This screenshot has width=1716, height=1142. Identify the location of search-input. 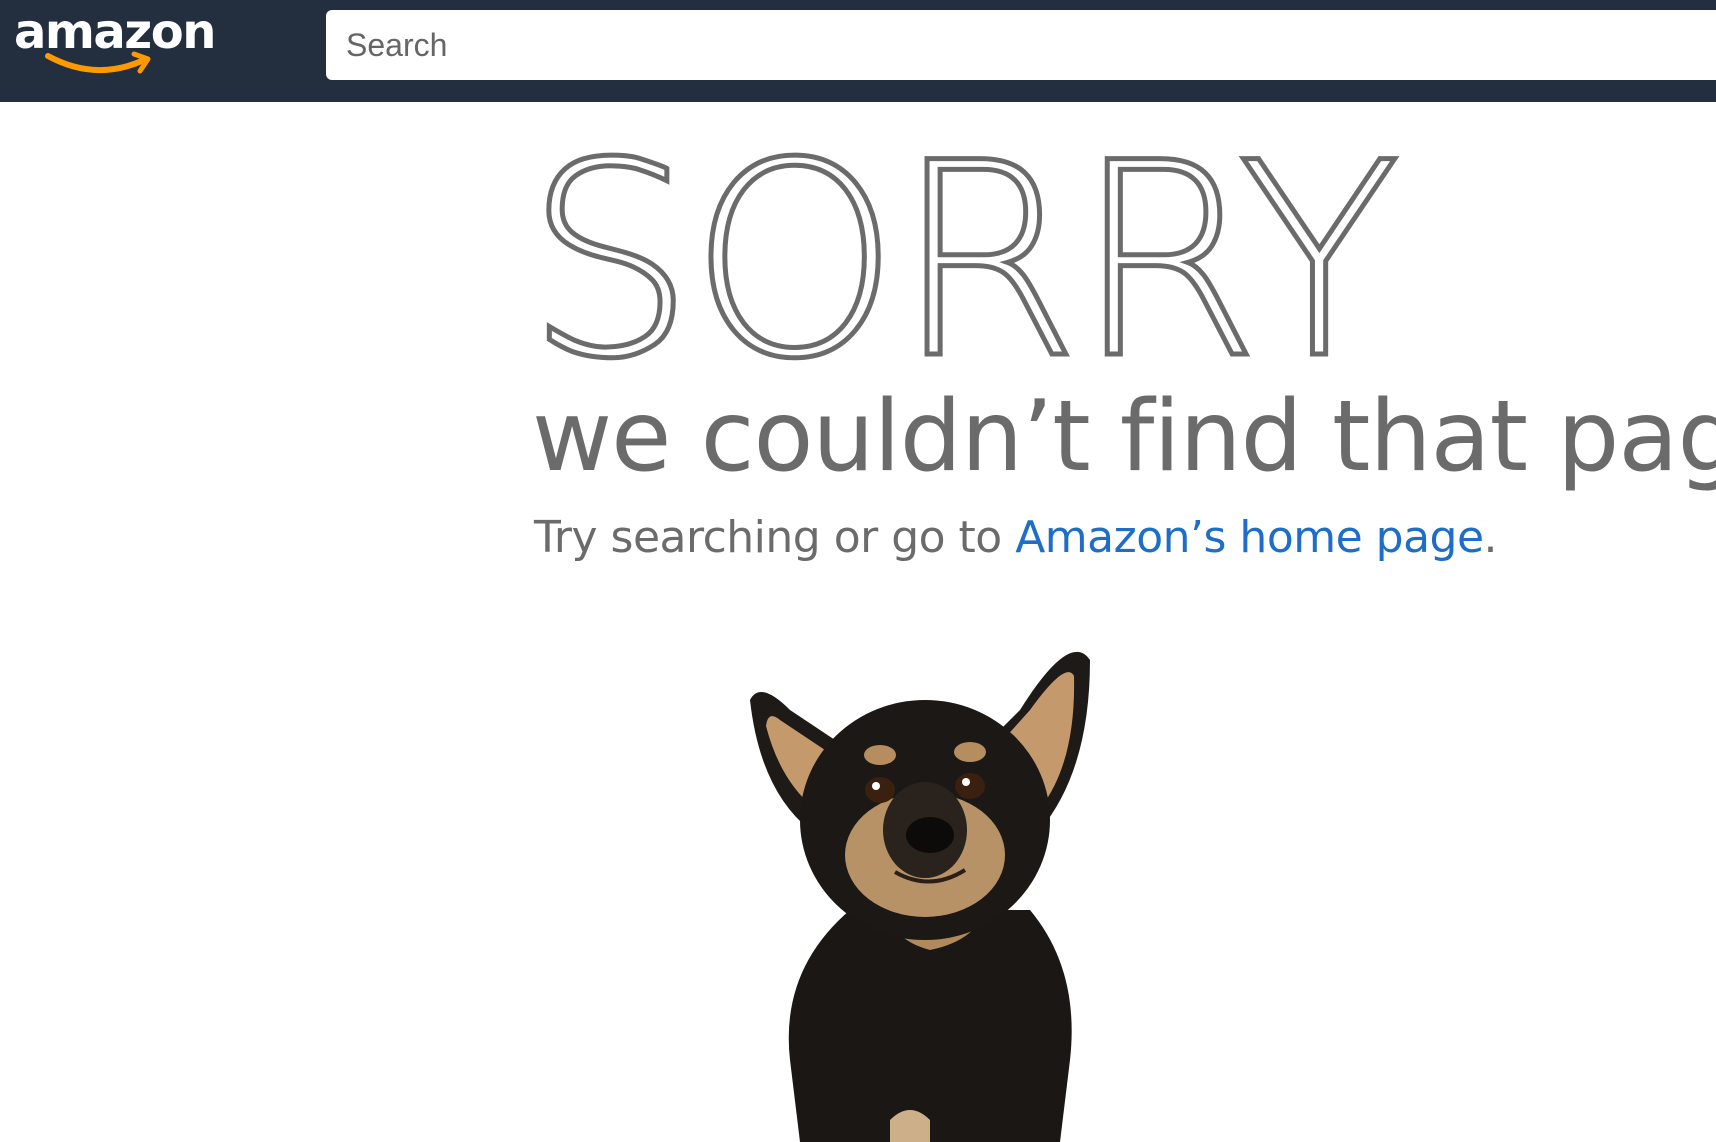
(1021, 45).